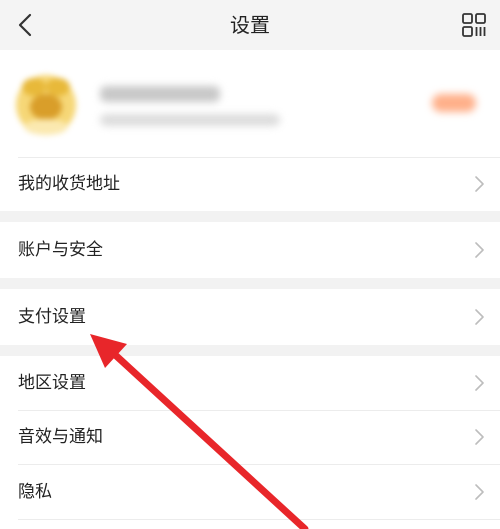 This screenshot has height=529, width=500. I want to click on settings-item-label: 账户与安全, so click(60, 250).